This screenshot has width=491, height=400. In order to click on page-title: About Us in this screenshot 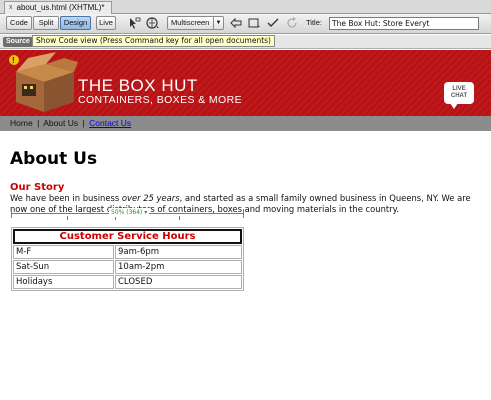, I will do `click(54, 159)`.